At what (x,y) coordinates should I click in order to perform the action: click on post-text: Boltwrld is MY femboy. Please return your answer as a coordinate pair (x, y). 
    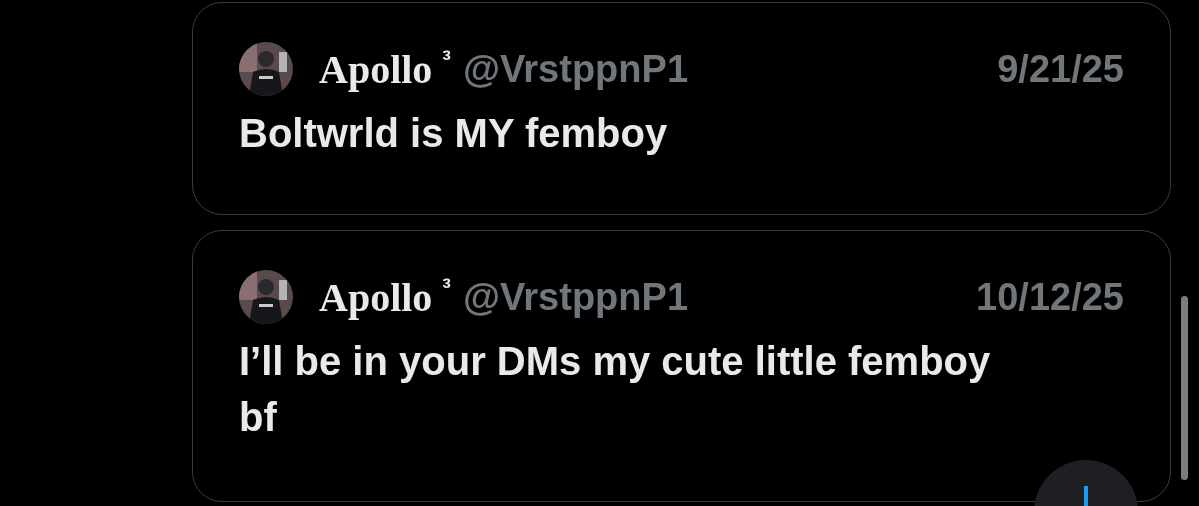
    Looking at the image, I should click on (454, 133).